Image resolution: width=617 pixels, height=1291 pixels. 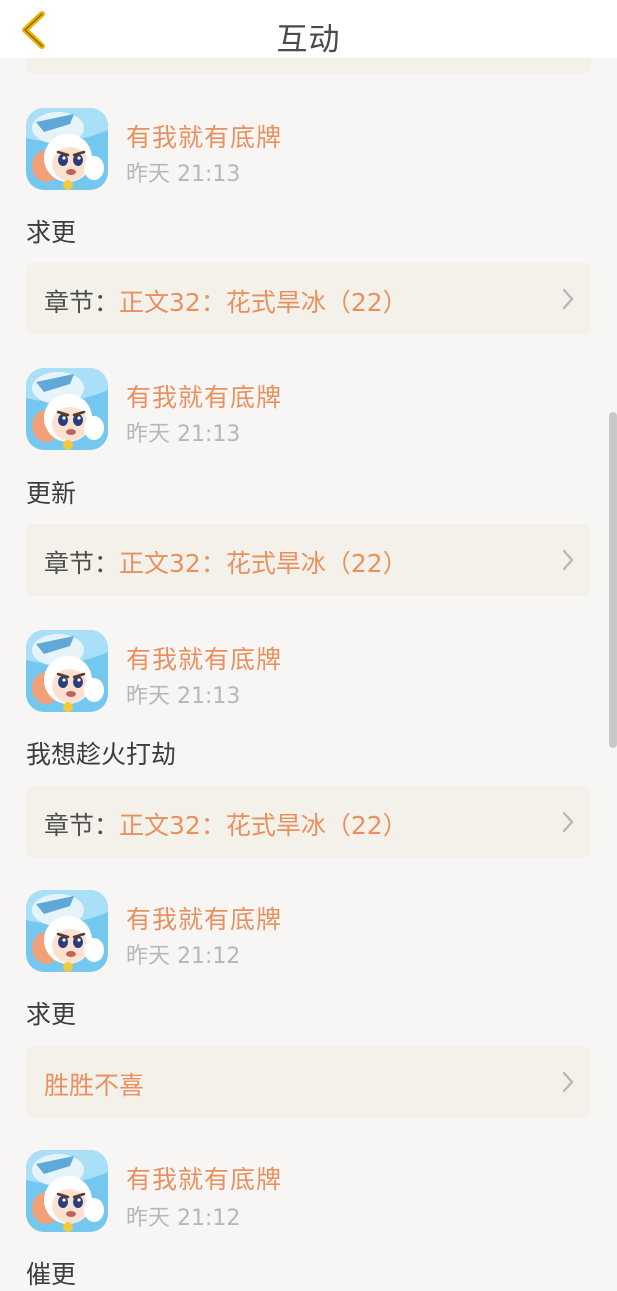 I want to click on top-bar: 互动, so click(x=308, y=29).